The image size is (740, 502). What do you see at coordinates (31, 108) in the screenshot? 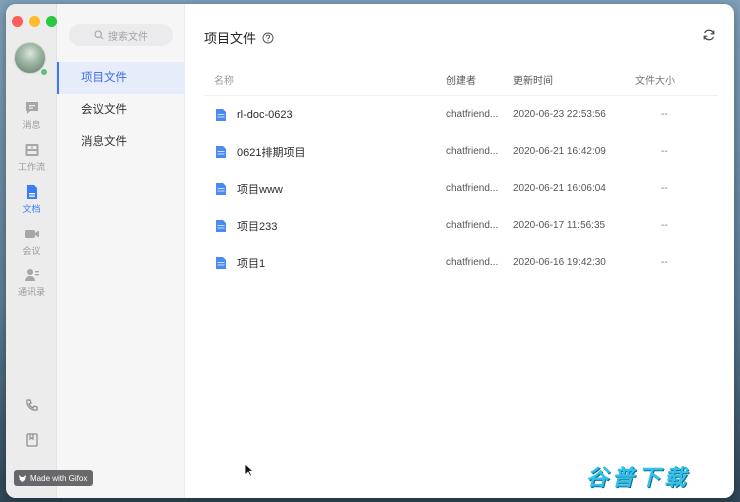
I see `chat-icon` at bounding box center [31, 108].